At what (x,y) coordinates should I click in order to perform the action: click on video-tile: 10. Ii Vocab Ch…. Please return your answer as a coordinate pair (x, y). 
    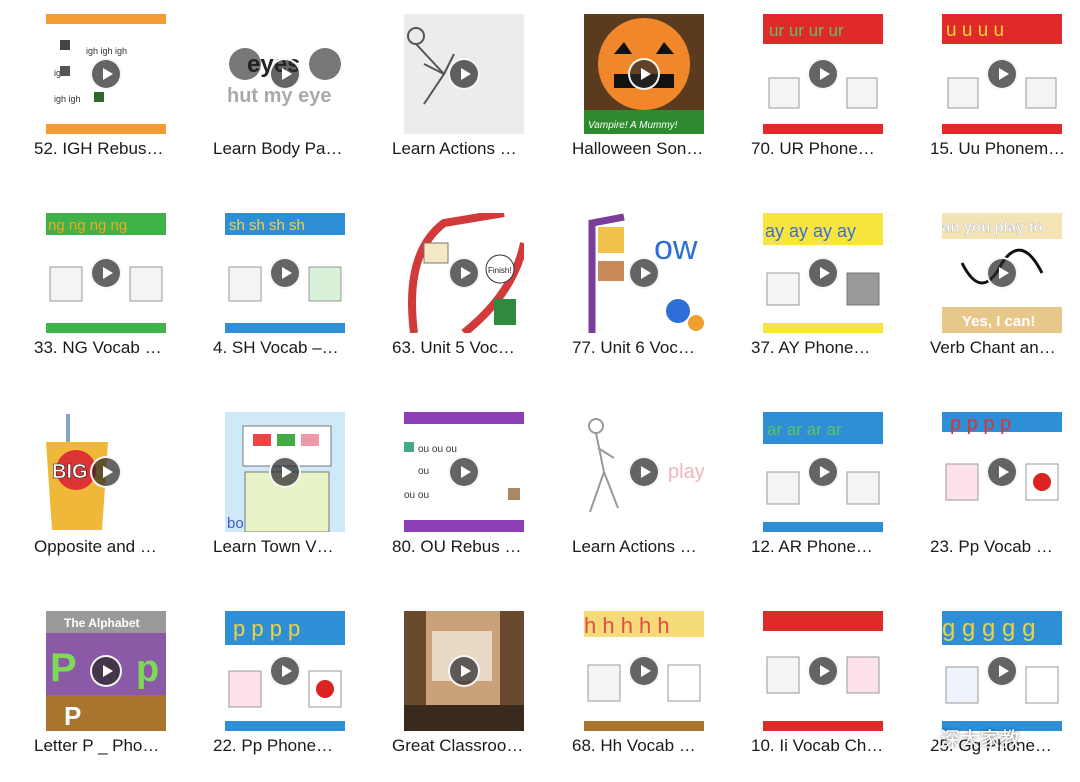
    Looking at the image, I should click on (831, 687).